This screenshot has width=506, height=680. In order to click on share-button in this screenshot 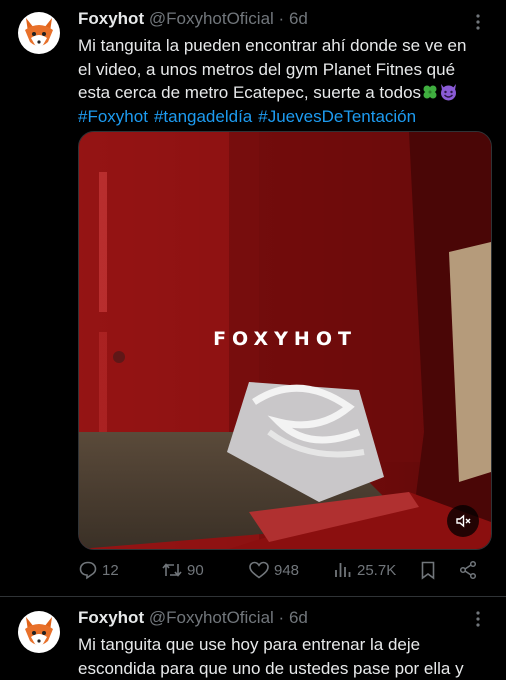, I will do `click(468, 570)`.